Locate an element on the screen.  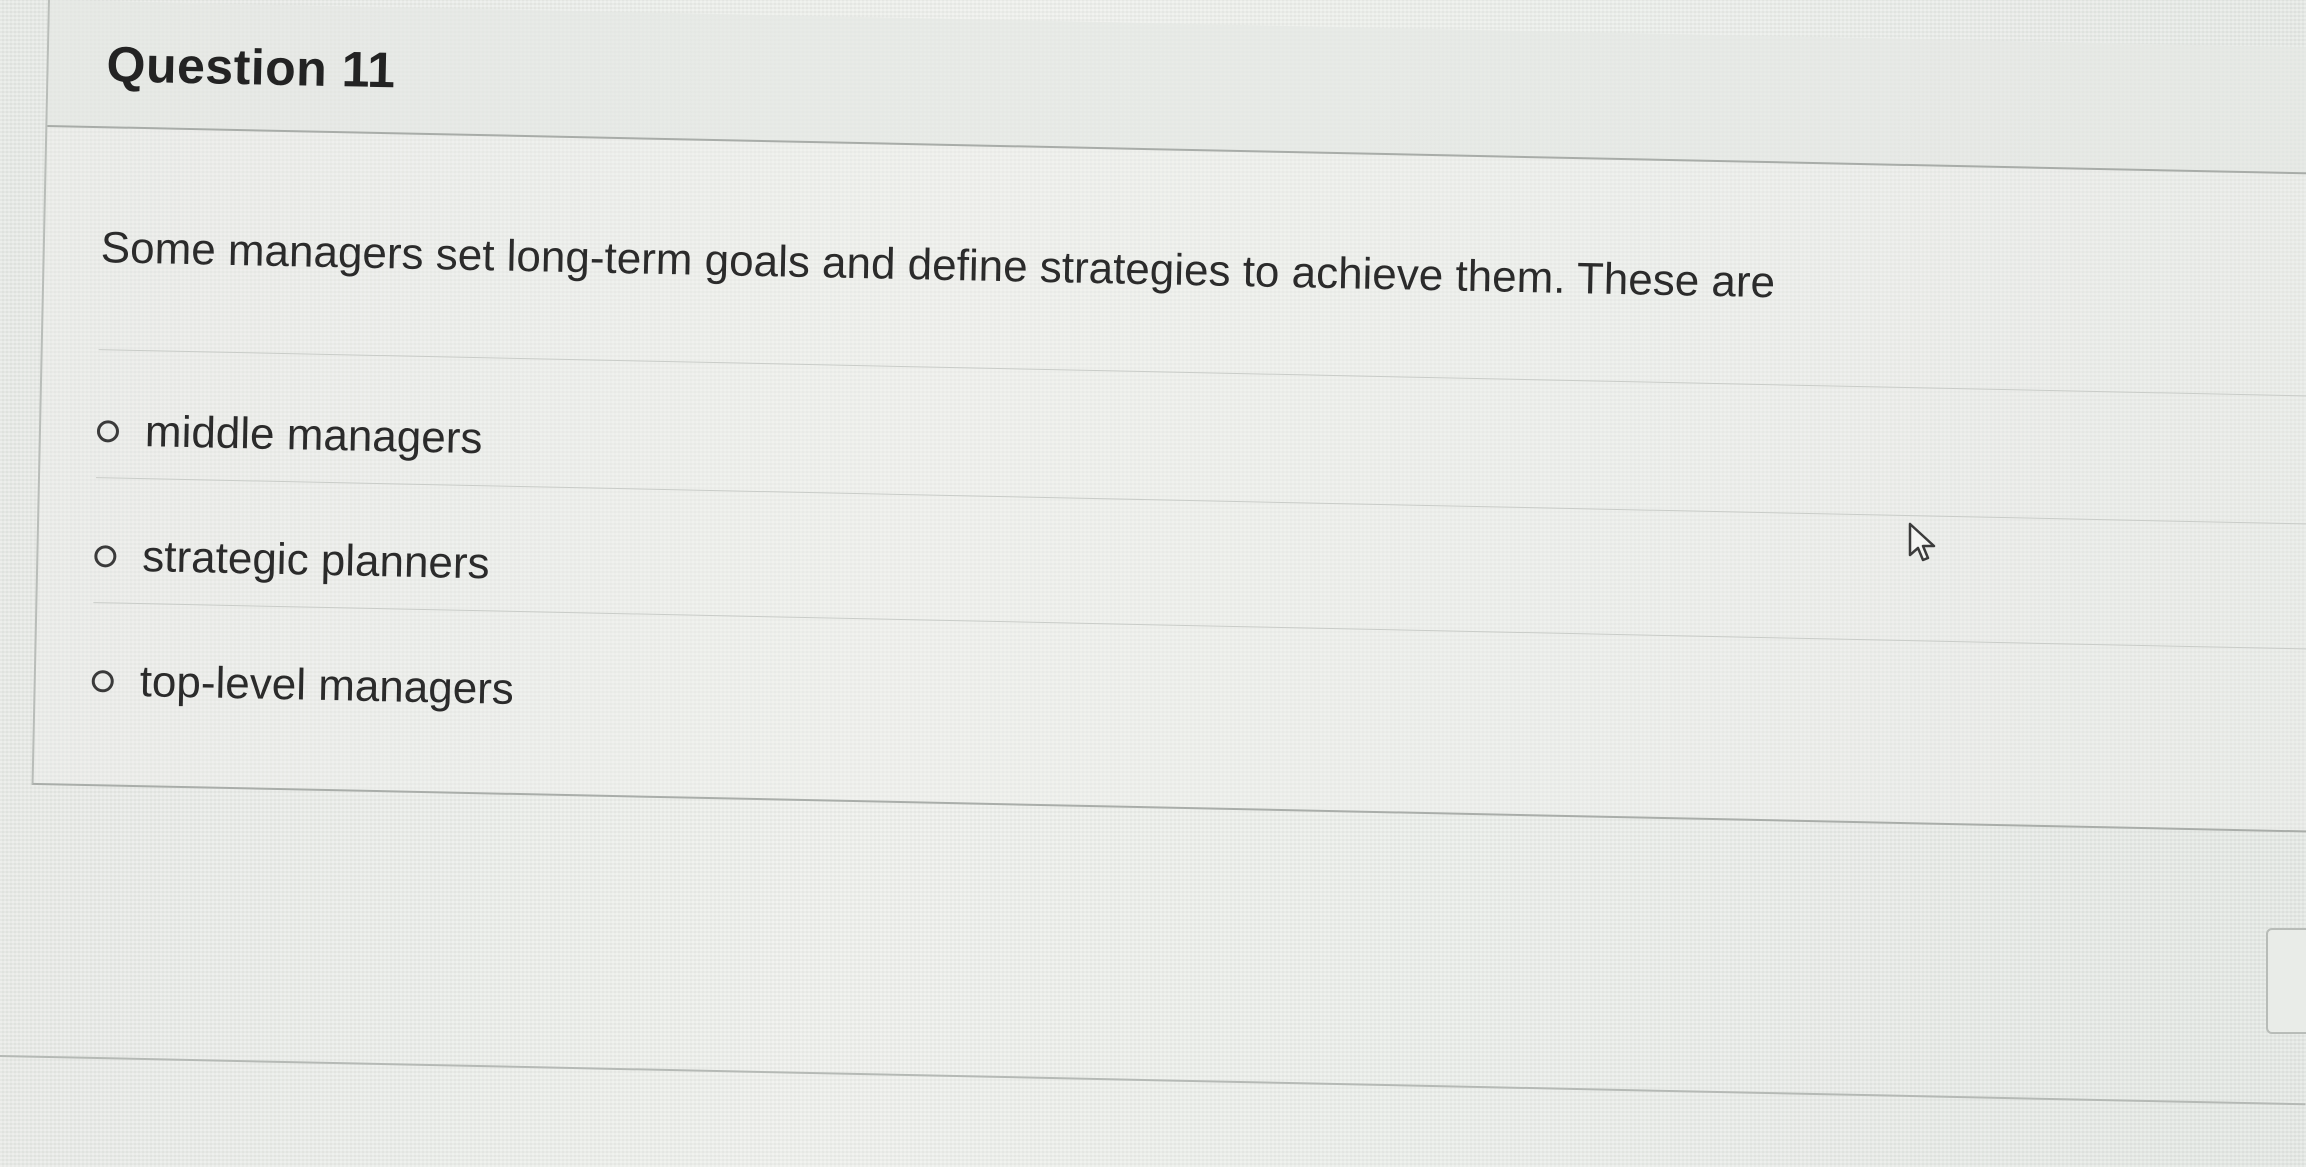
option-middle-managers: middle managers is located at coordinates (289, 435).